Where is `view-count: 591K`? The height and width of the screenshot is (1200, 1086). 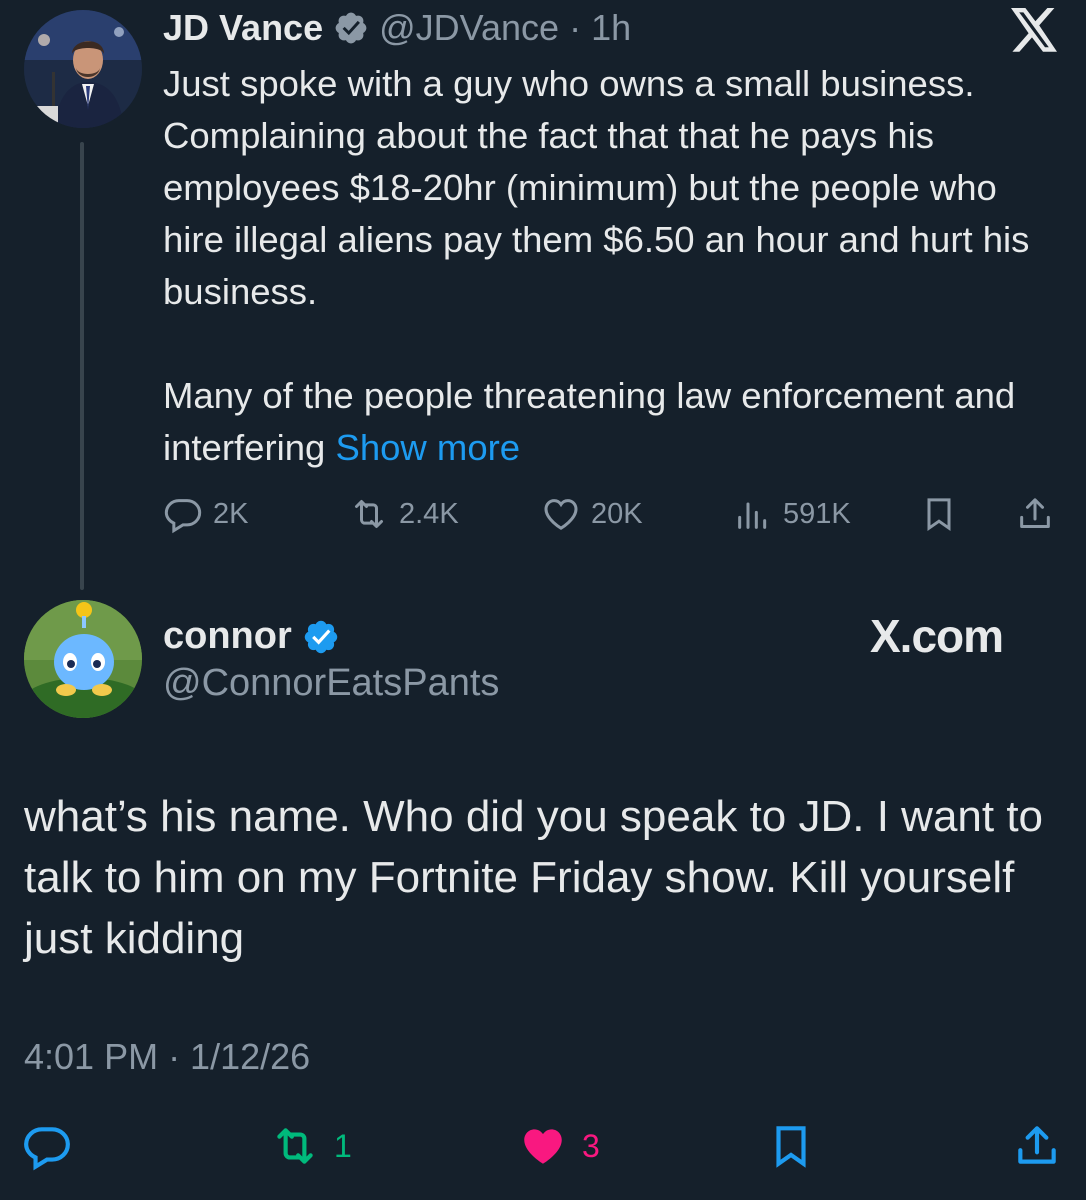 view-count: 591K is located at coordinates (817, 513).